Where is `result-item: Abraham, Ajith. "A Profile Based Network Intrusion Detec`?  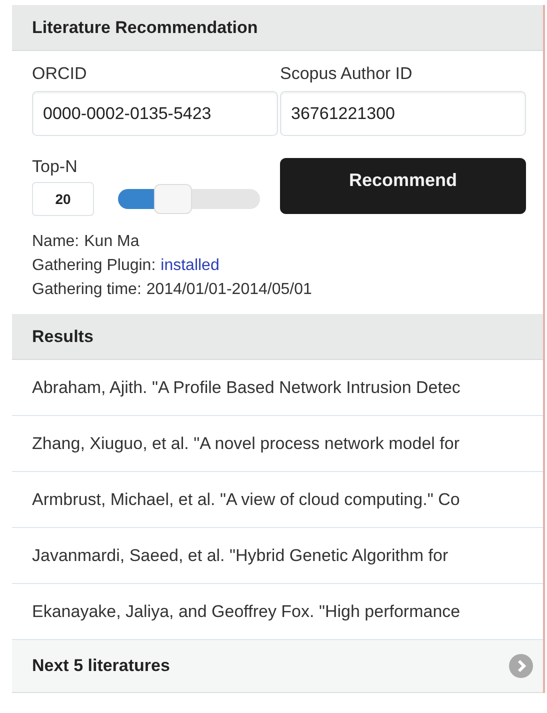
result-item: Abraham, Ajith. "A Profile Based Network Intrusion Detec is located at coordinates (277, 388).